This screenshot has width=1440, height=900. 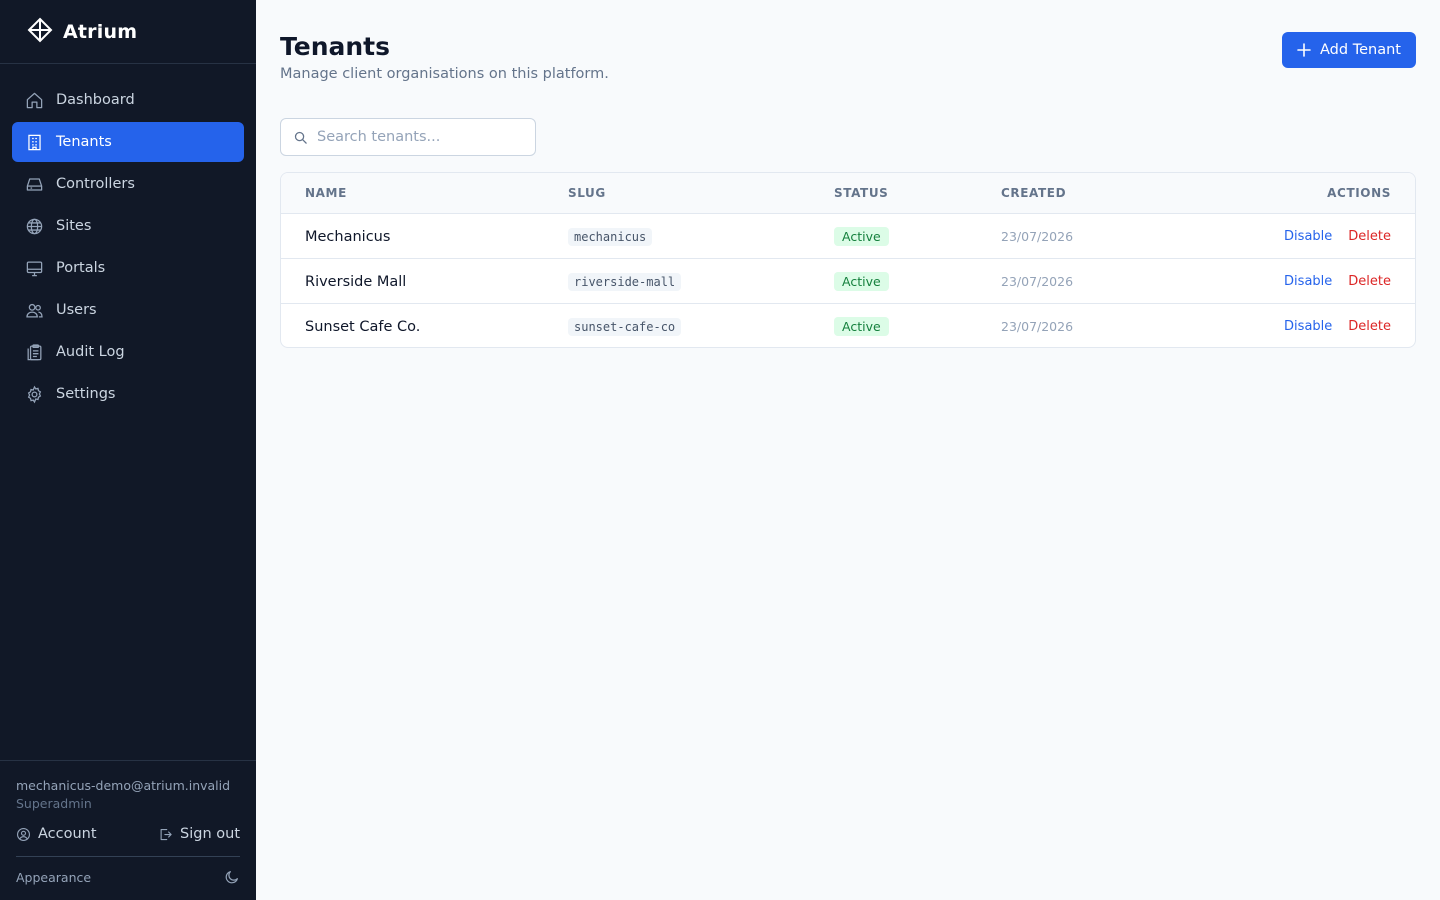 I want to click on clipboard-icon, so click(x=34, y=352).